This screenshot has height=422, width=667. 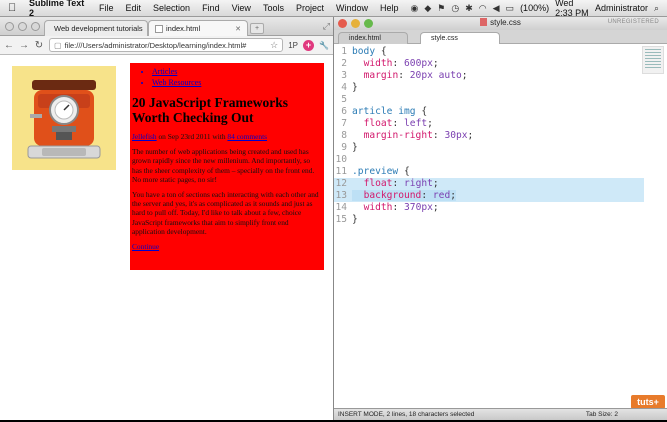 I want to click on time-machine-icon: ◷, so click(x=455, y=8).